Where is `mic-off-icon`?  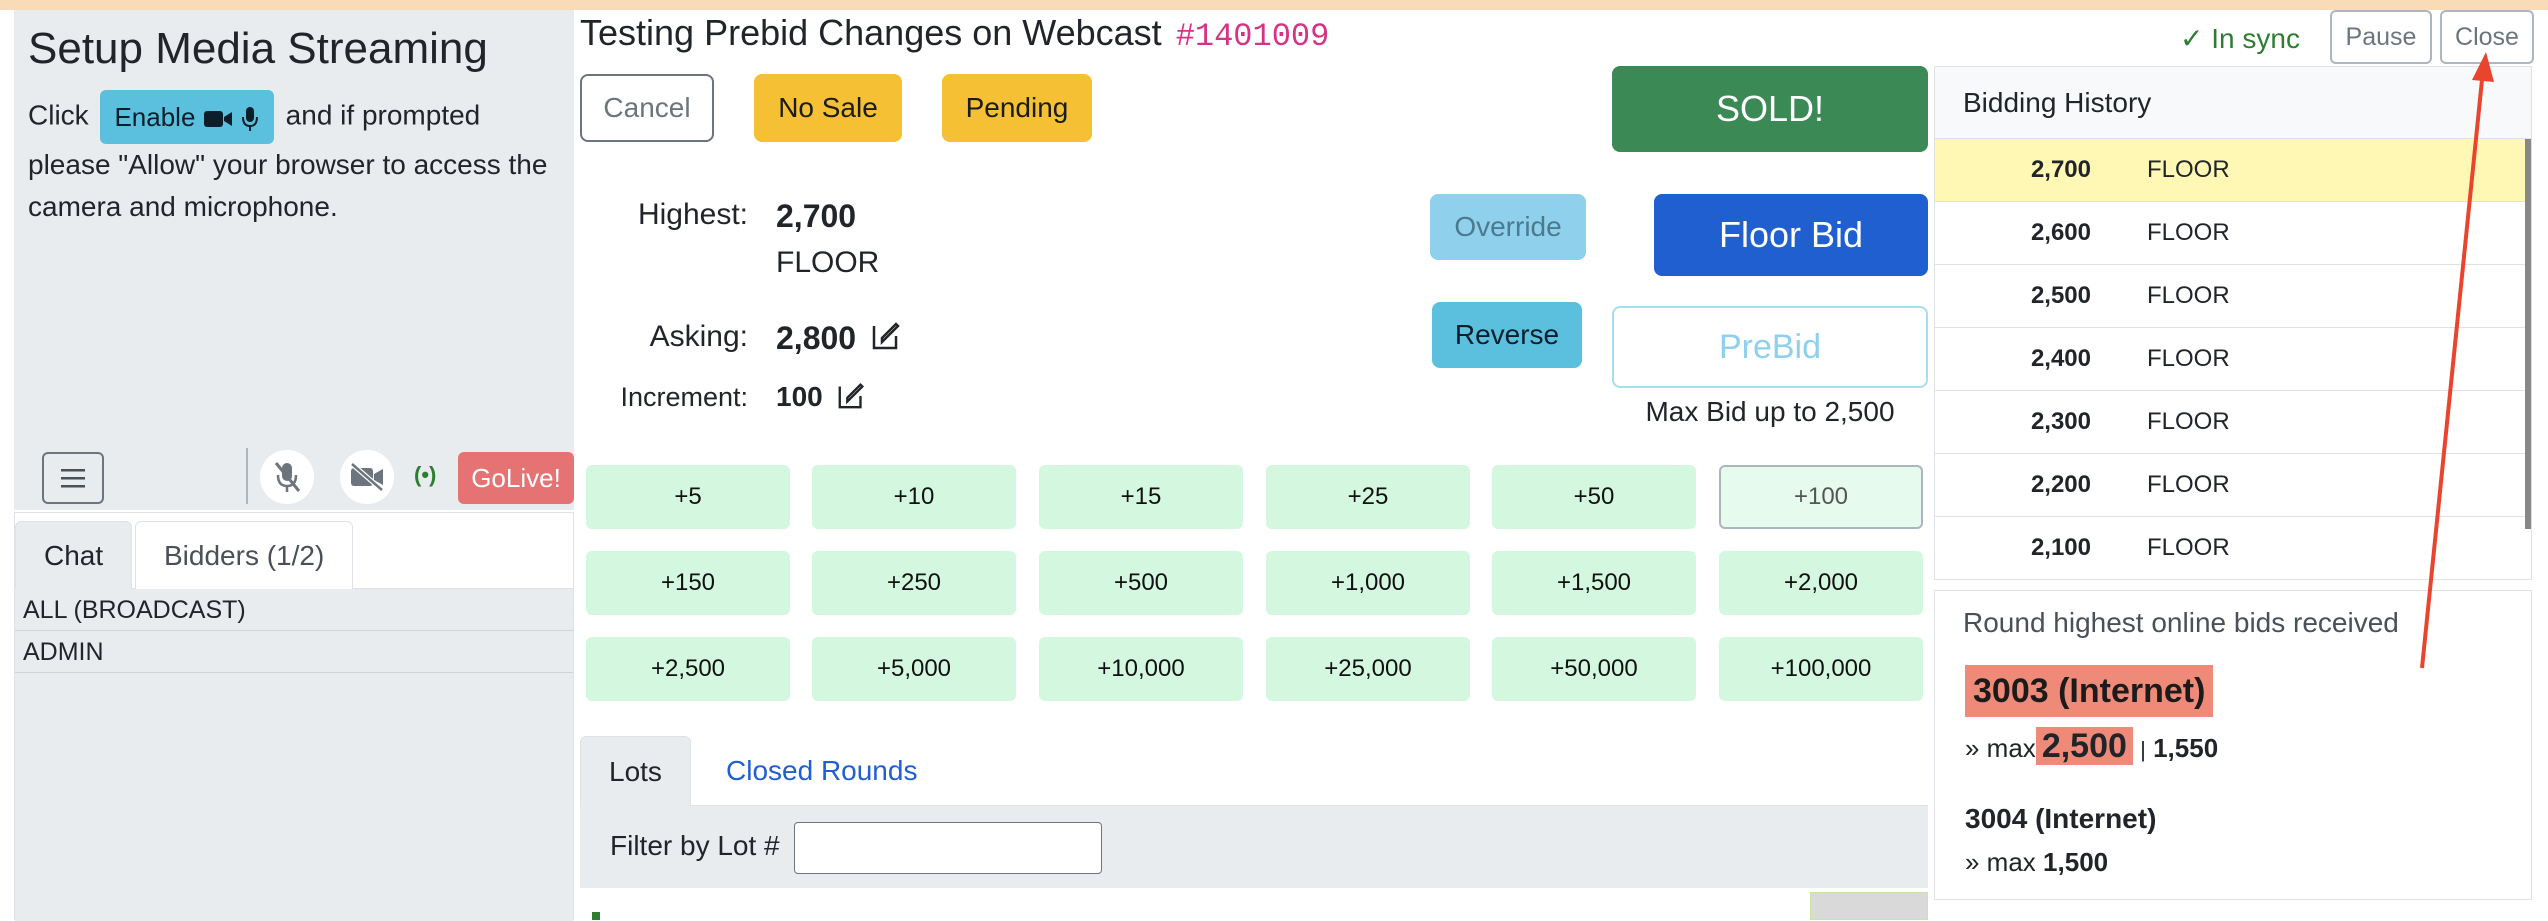 mic-off-icon is located at coordinates (287, 477).